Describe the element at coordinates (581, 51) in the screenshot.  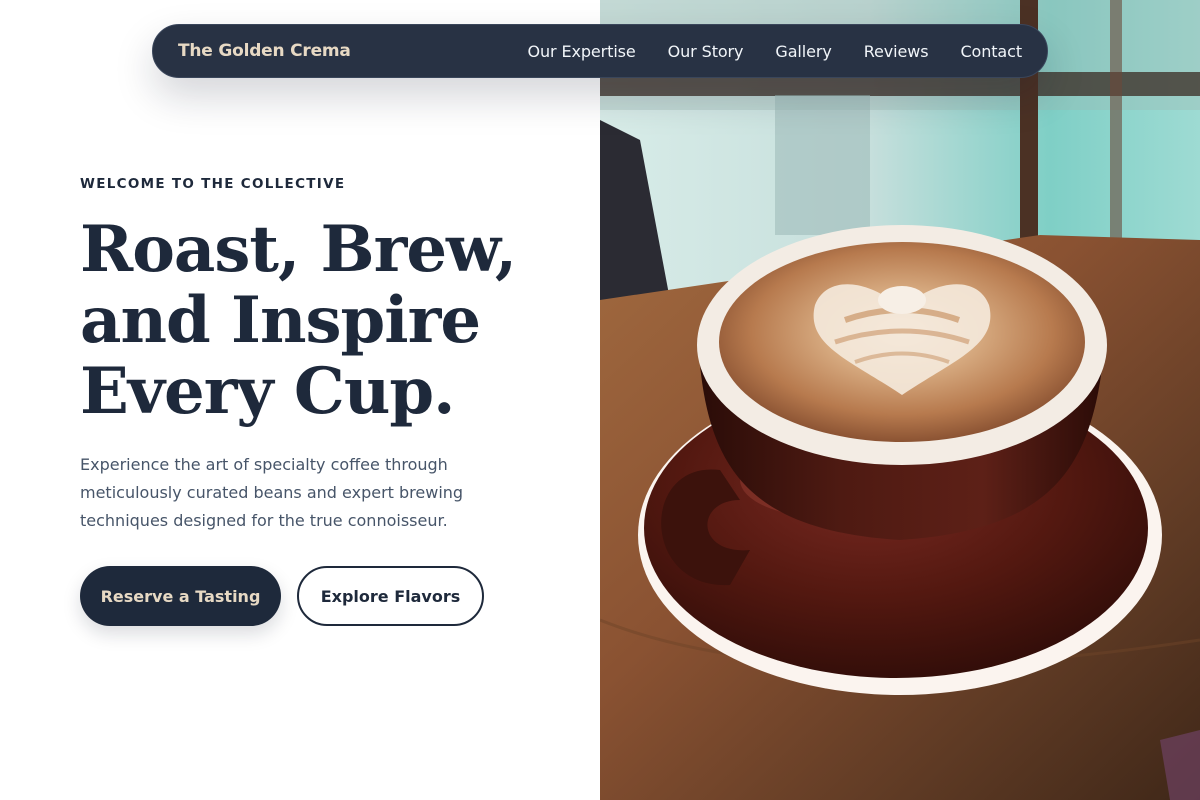
I see `nav-link-our-expertise: Our Expertise` at that location.